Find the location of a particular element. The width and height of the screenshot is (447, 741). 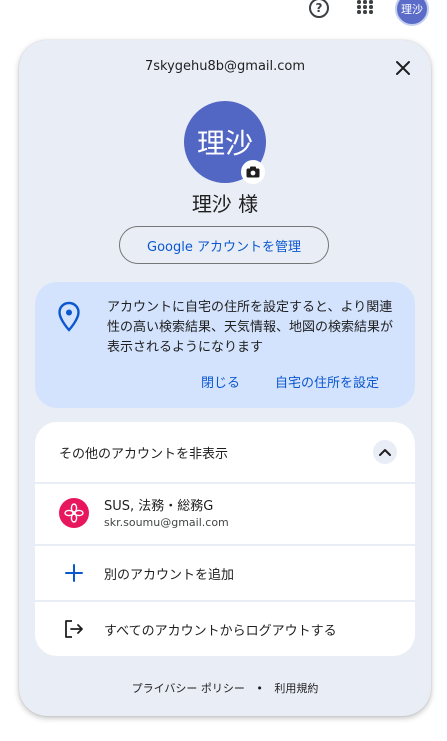

account-avatar-button: 理沙 is located at coordinates (412, 13).